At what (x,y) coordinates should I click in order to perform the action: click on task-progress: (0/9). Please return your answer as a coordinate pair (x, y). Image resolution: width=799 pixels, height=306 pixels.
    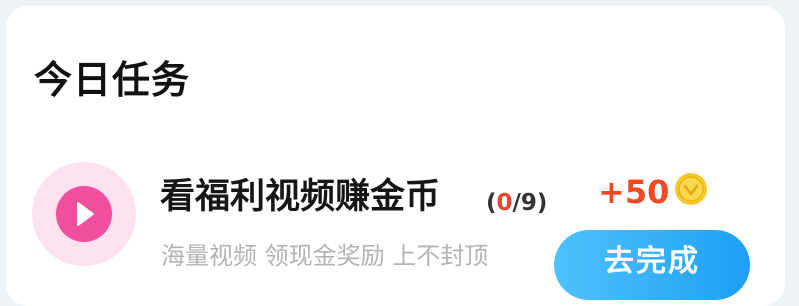
    Looking at the image, I should click on (516, 203).